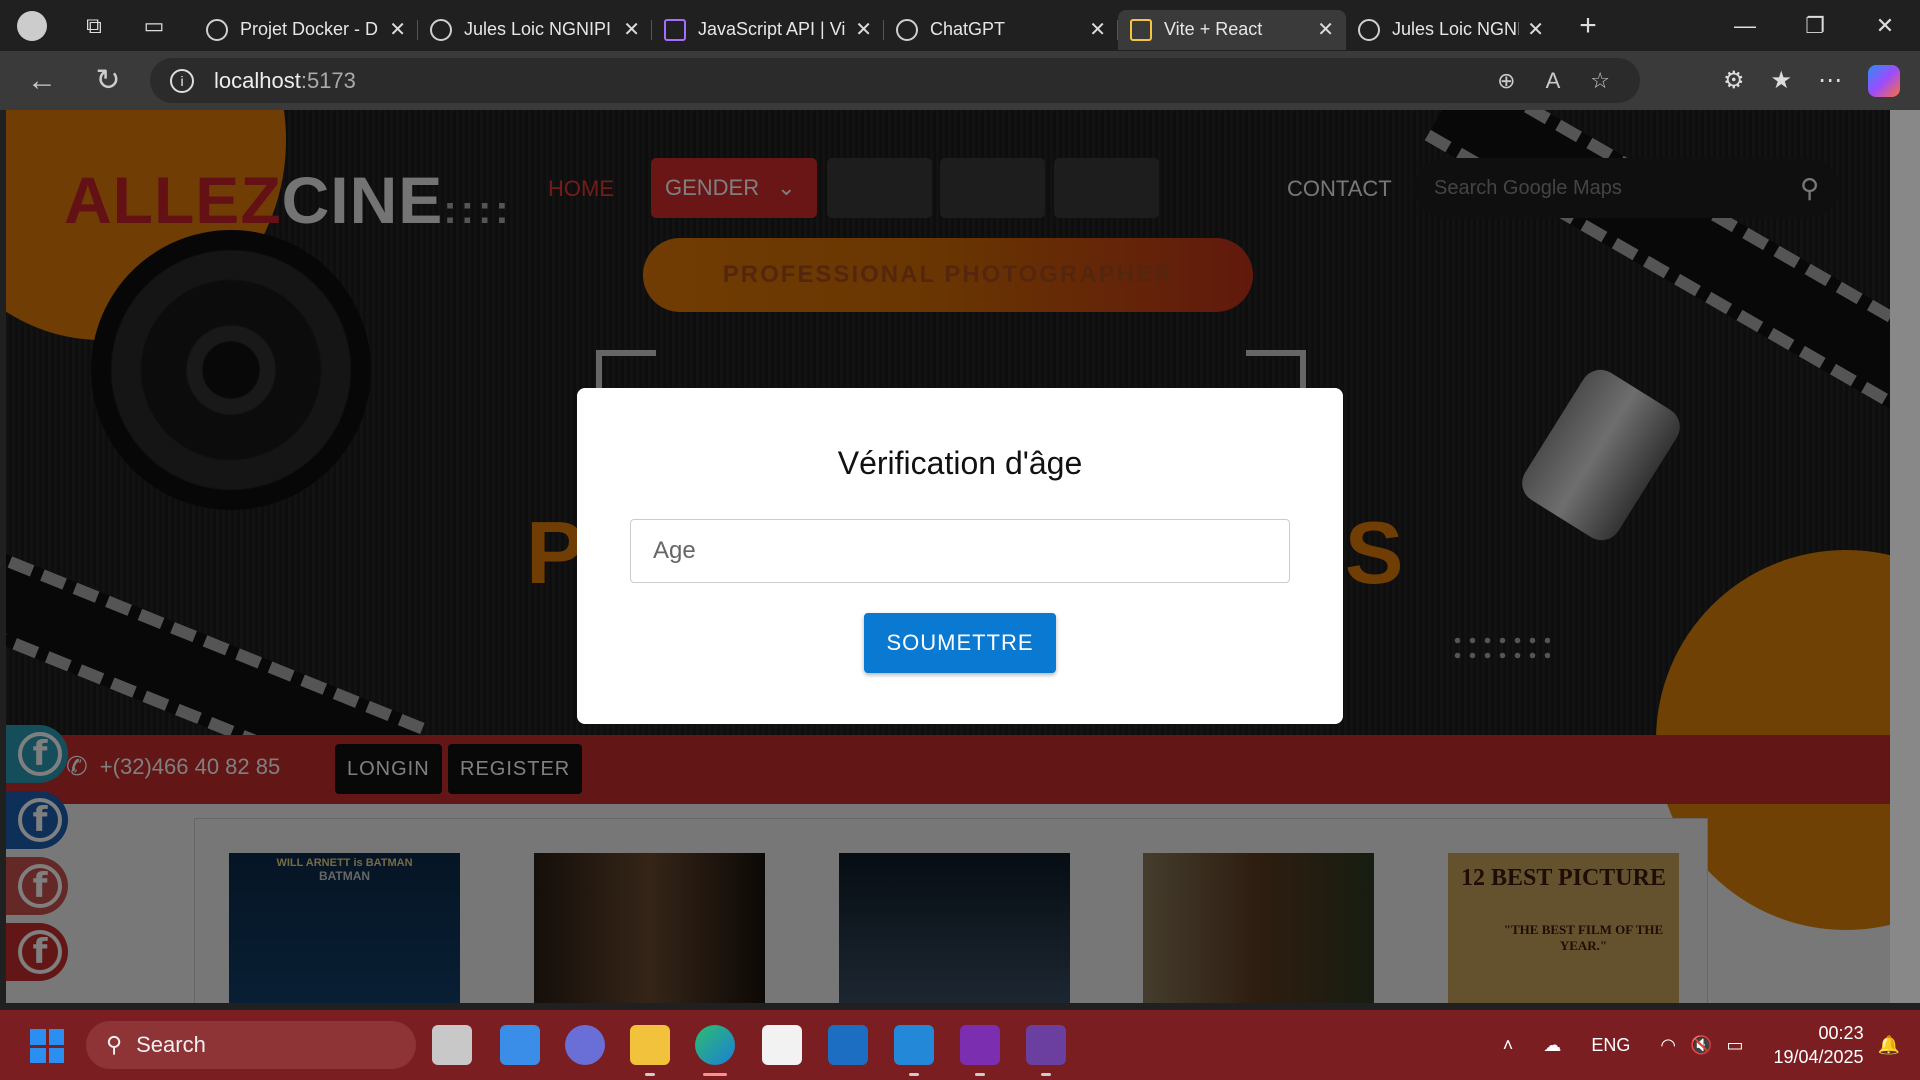 This screenshot has width=1920, height=1080. I want to click on favorites-icon: ★, so click(1781, 80).